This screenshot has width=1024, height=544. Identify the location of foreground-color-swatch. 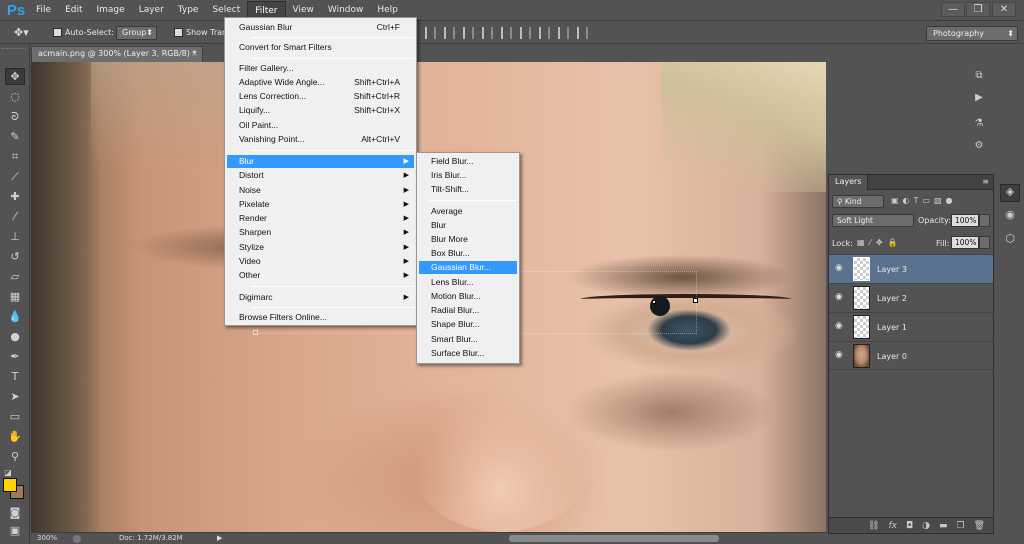
(10, 485).